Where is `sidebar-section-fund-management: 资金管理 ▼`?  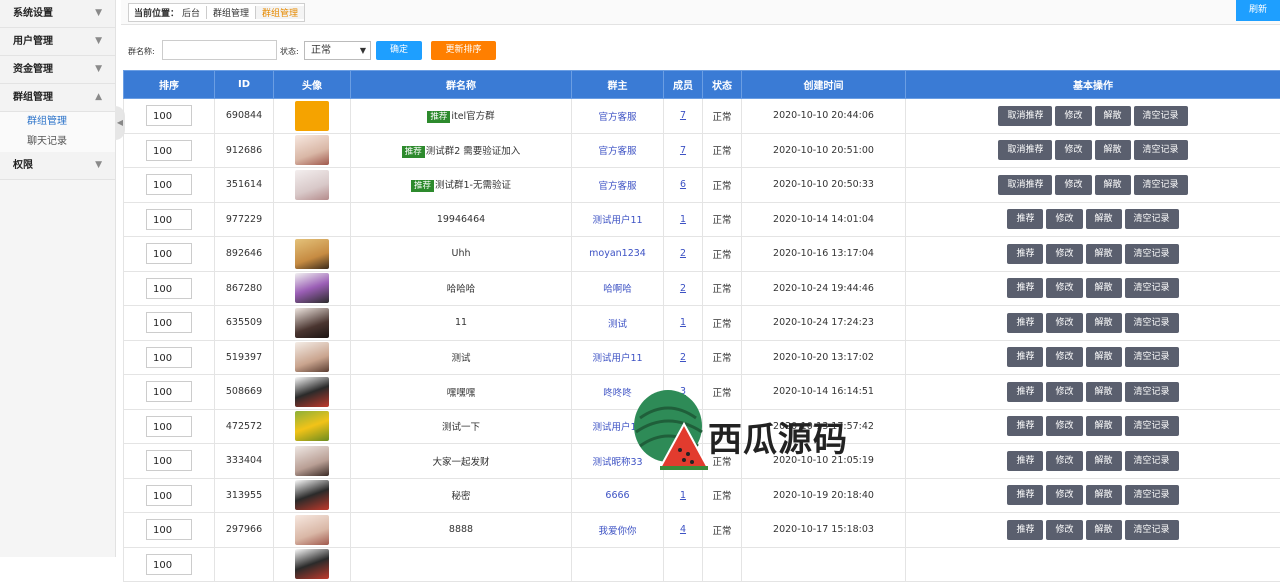 sidebar-section-fund-management: 资金管理 ▼ is located at coordinates (57, 70).